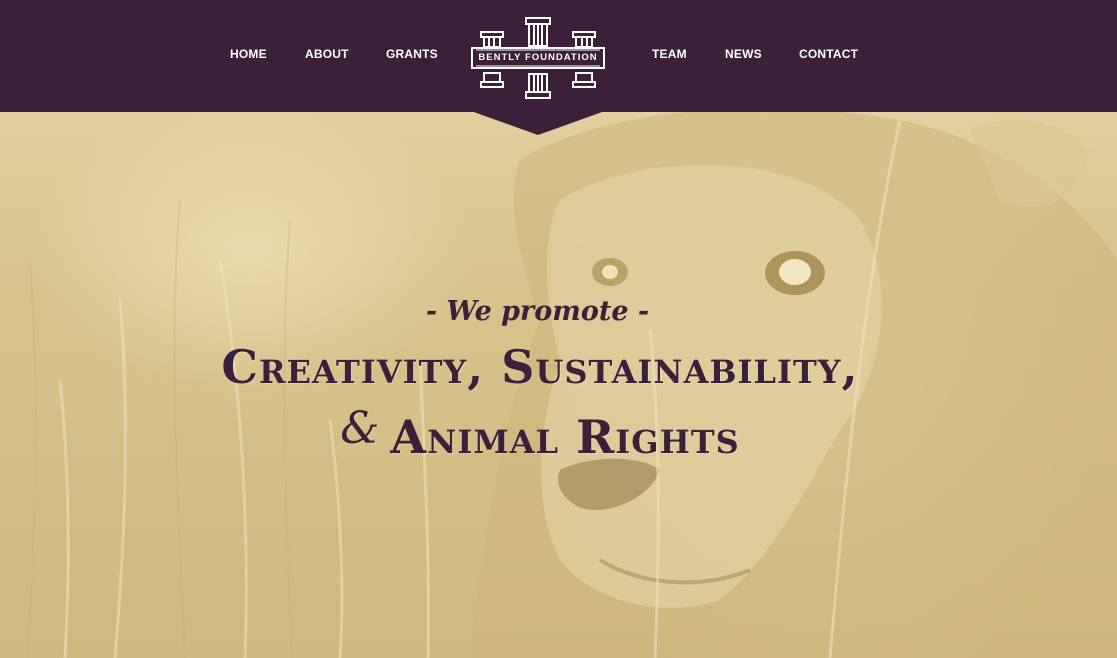 Image resolution: width=1117 pixels, height=658 pixels. I want to click on hero-headline-line-1: Creativity, Sustainability,, so click(540, 367).